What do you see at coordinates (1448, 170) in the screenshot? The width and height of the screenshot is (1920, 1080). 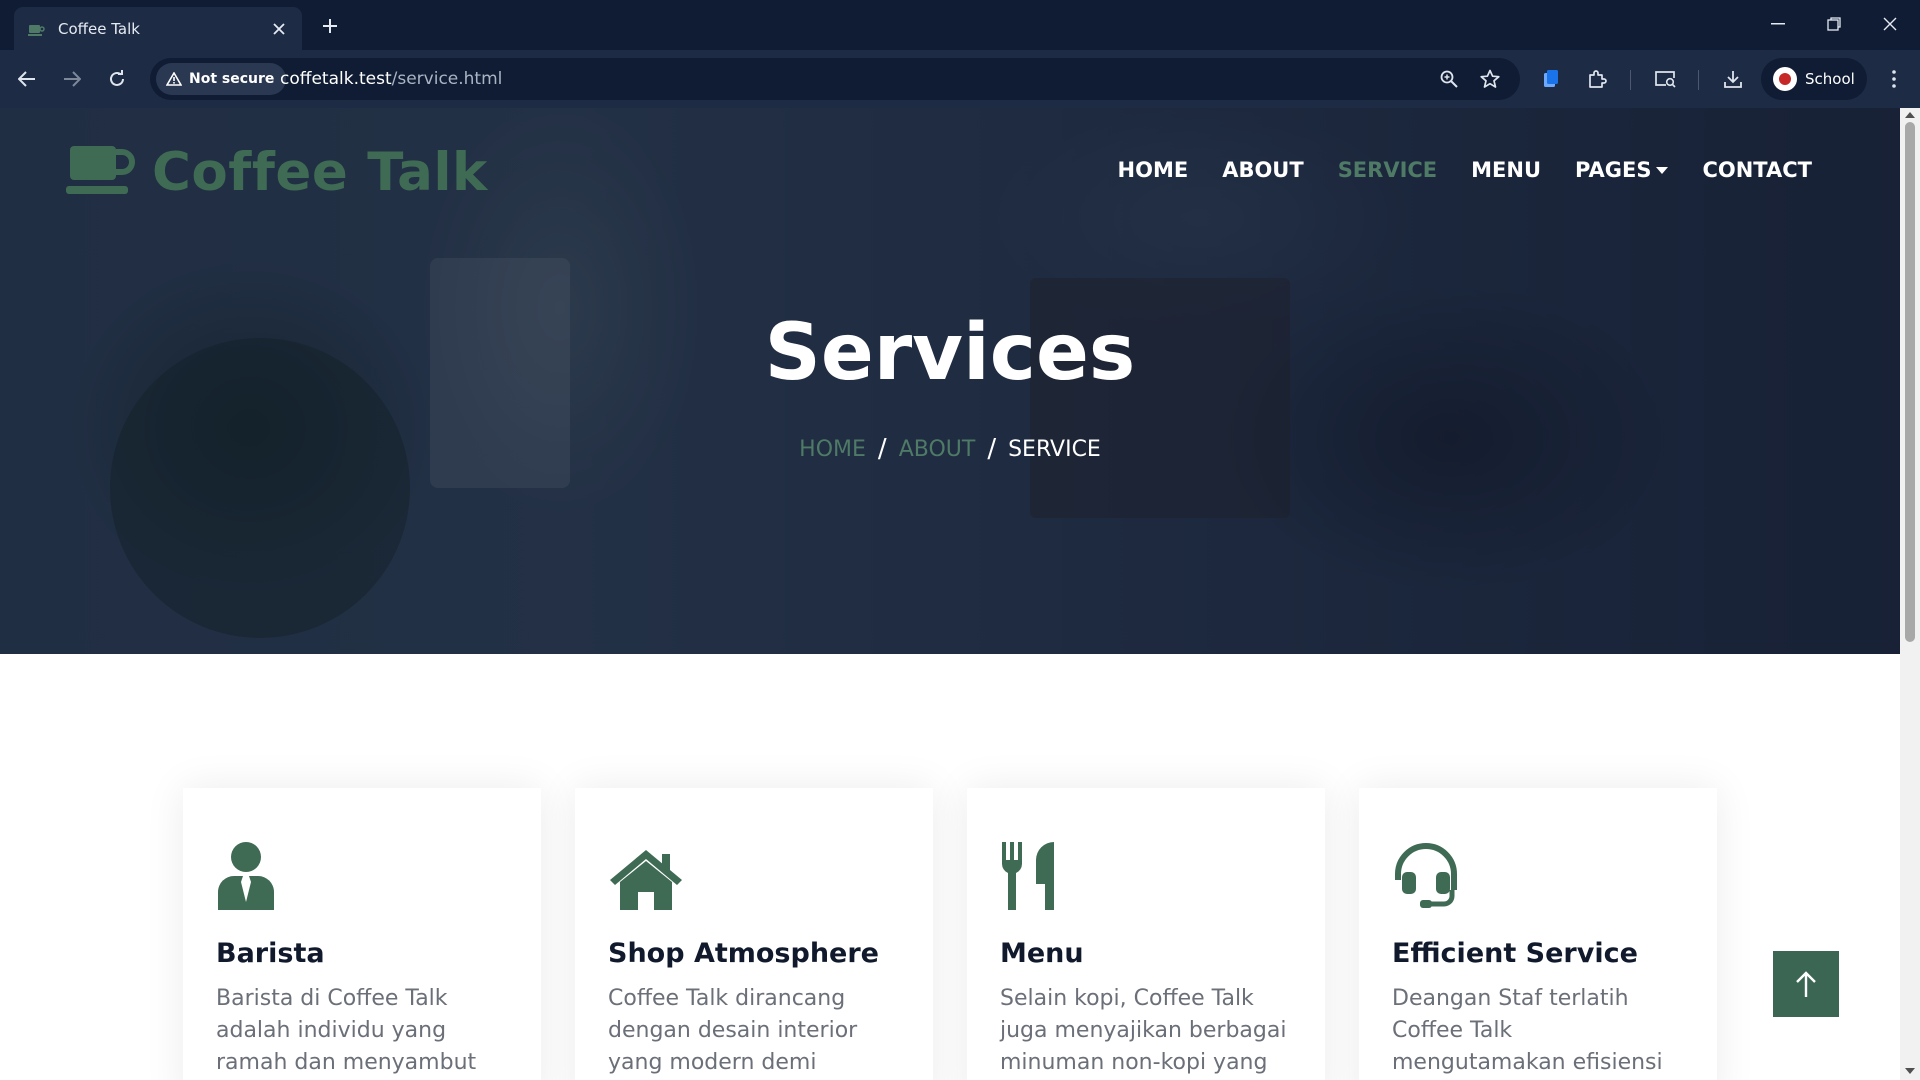 I see `main-navigation: HOME ABOUT SERVICE MENU PAGES CONTACT` at bounding box center [1448, 170].